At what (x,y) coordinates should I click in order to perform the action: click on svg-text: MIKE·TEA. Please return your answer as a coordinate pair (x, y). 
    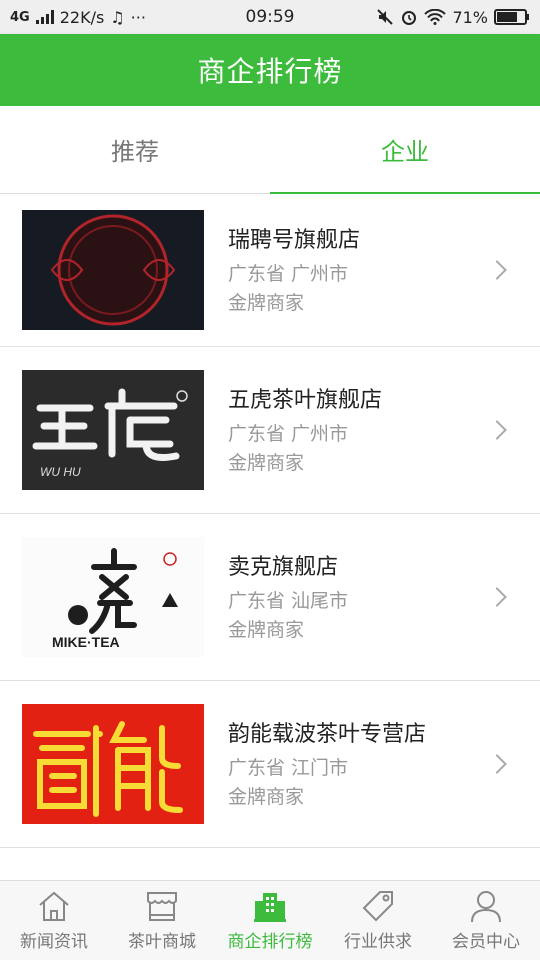
    Looking at the image, I should click on (86, 642).